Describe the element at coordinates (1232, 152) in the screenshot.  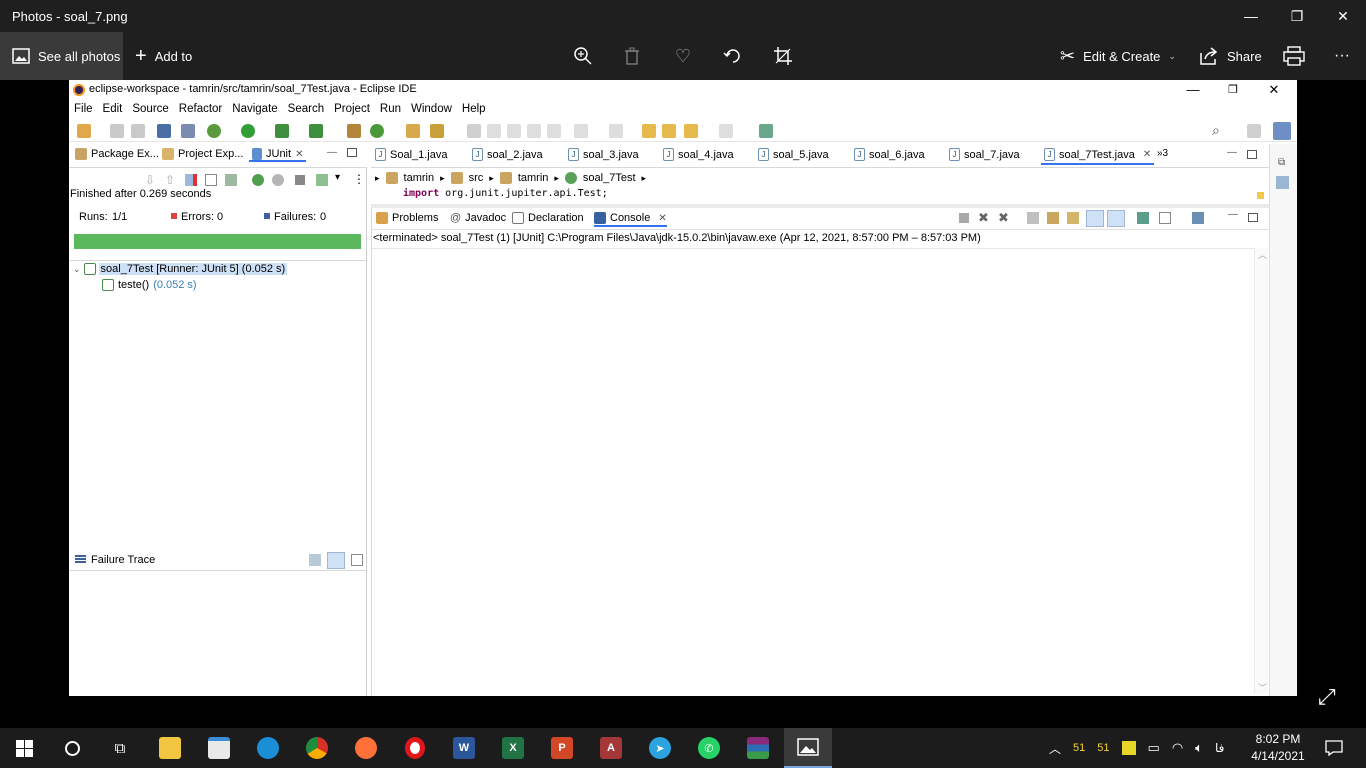
I see `minimize-editor-icon: —` at that location.